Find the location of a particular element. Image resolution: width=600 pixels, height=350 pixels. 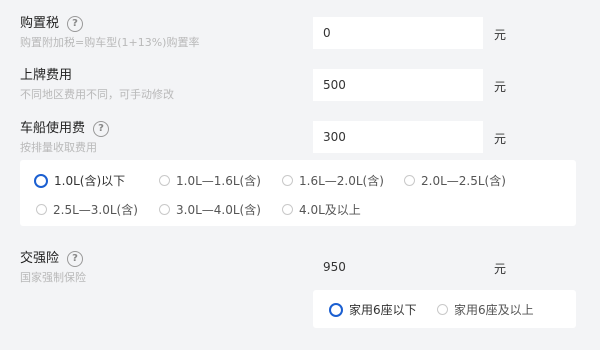

purchase-tax-label: 购置税? is located at coordinates (52, 22).